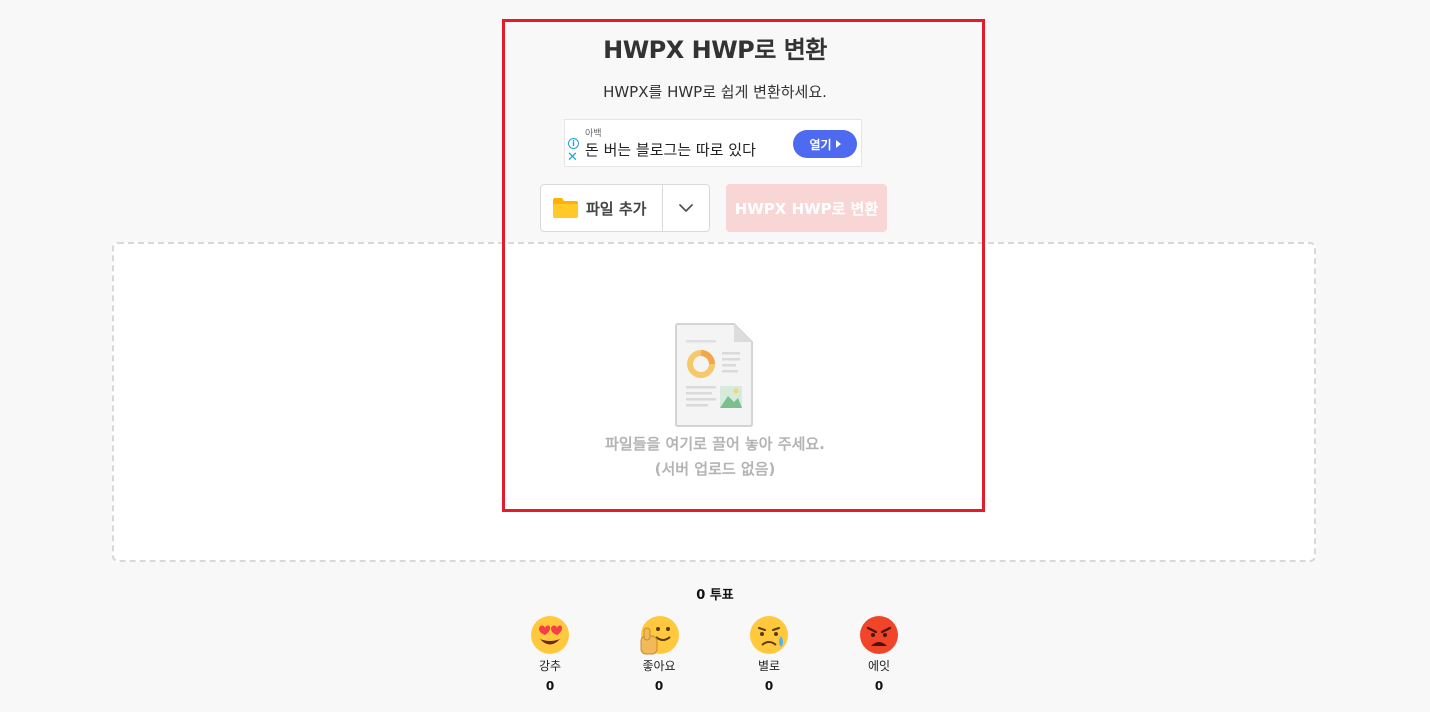  What do you see at coordinates (879, 666) in the screenshot?
I see `reaction-label: 에잇` at bounding box center [879, 666].